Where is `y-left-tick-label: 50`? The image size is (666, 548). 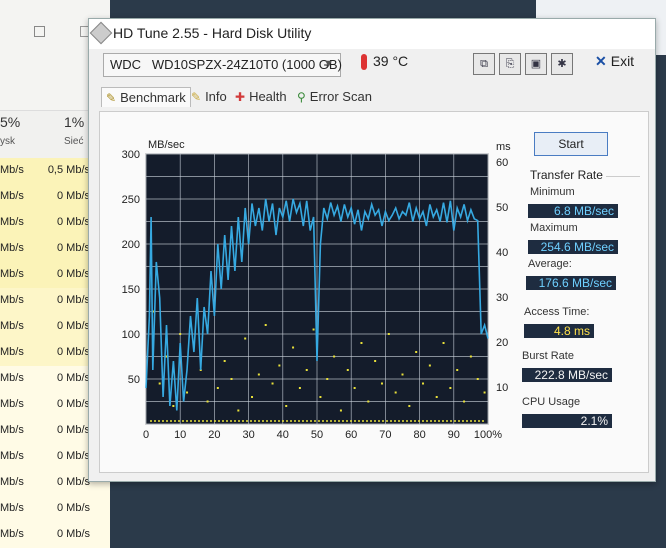
y-left-tick-label: 50 is located at coordinates (134, 380).